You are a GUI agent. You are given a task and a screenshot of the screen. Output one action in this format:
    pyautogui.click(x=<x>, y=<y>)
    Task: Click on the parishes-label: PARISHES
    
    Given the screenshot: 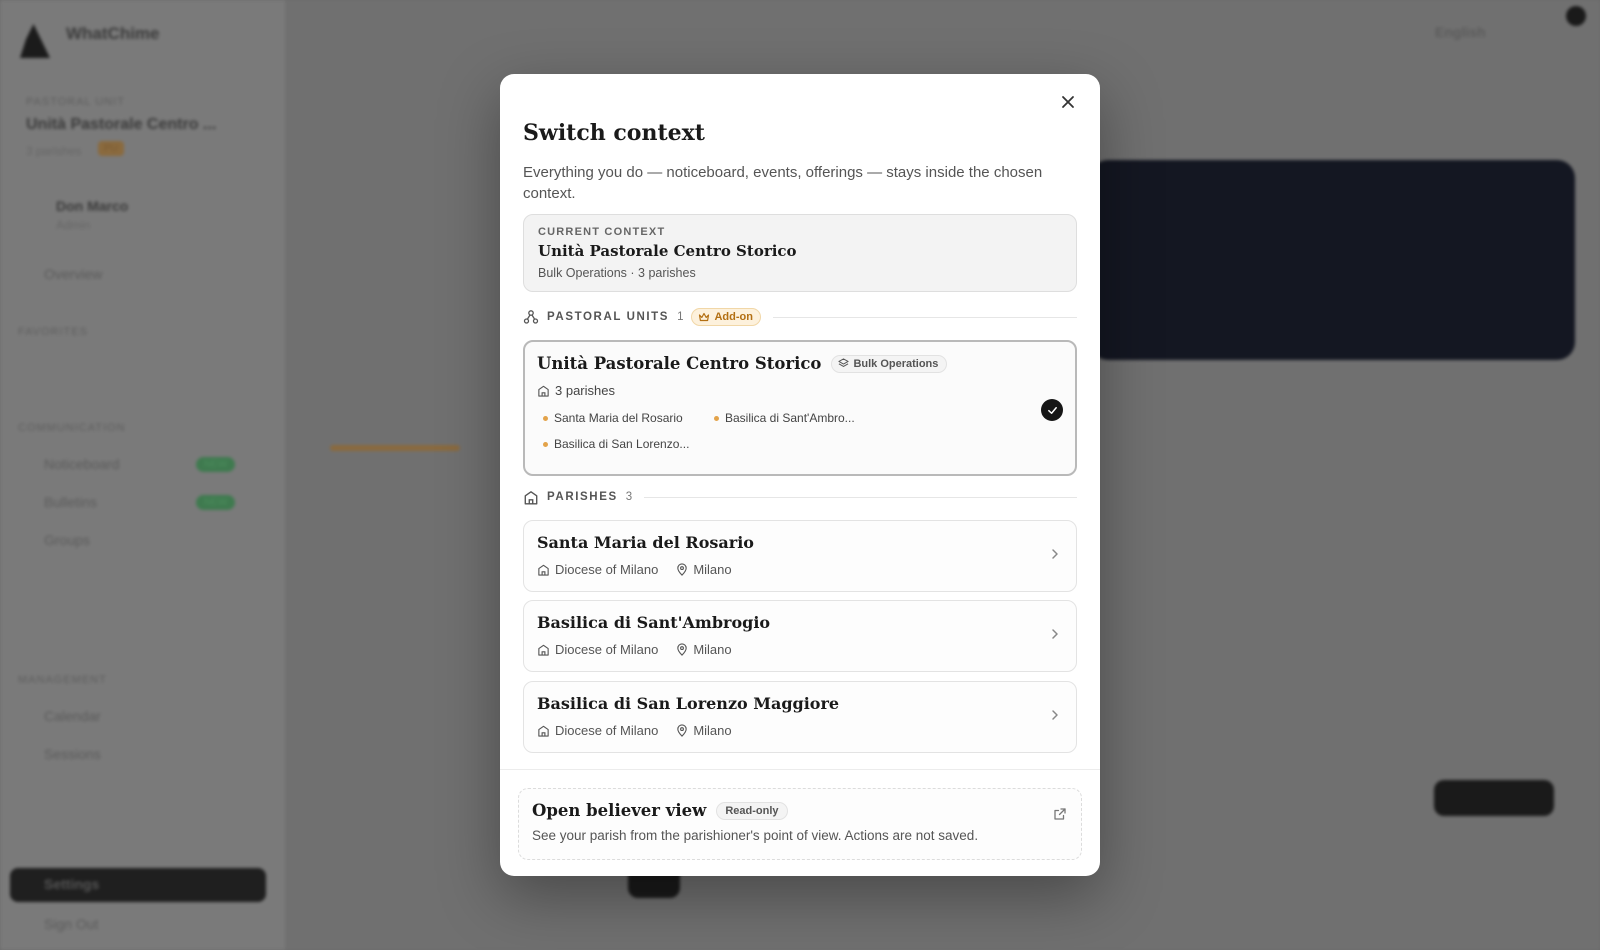 What is the action you would take?
    pyautogui.click(x=582, y=497)
    